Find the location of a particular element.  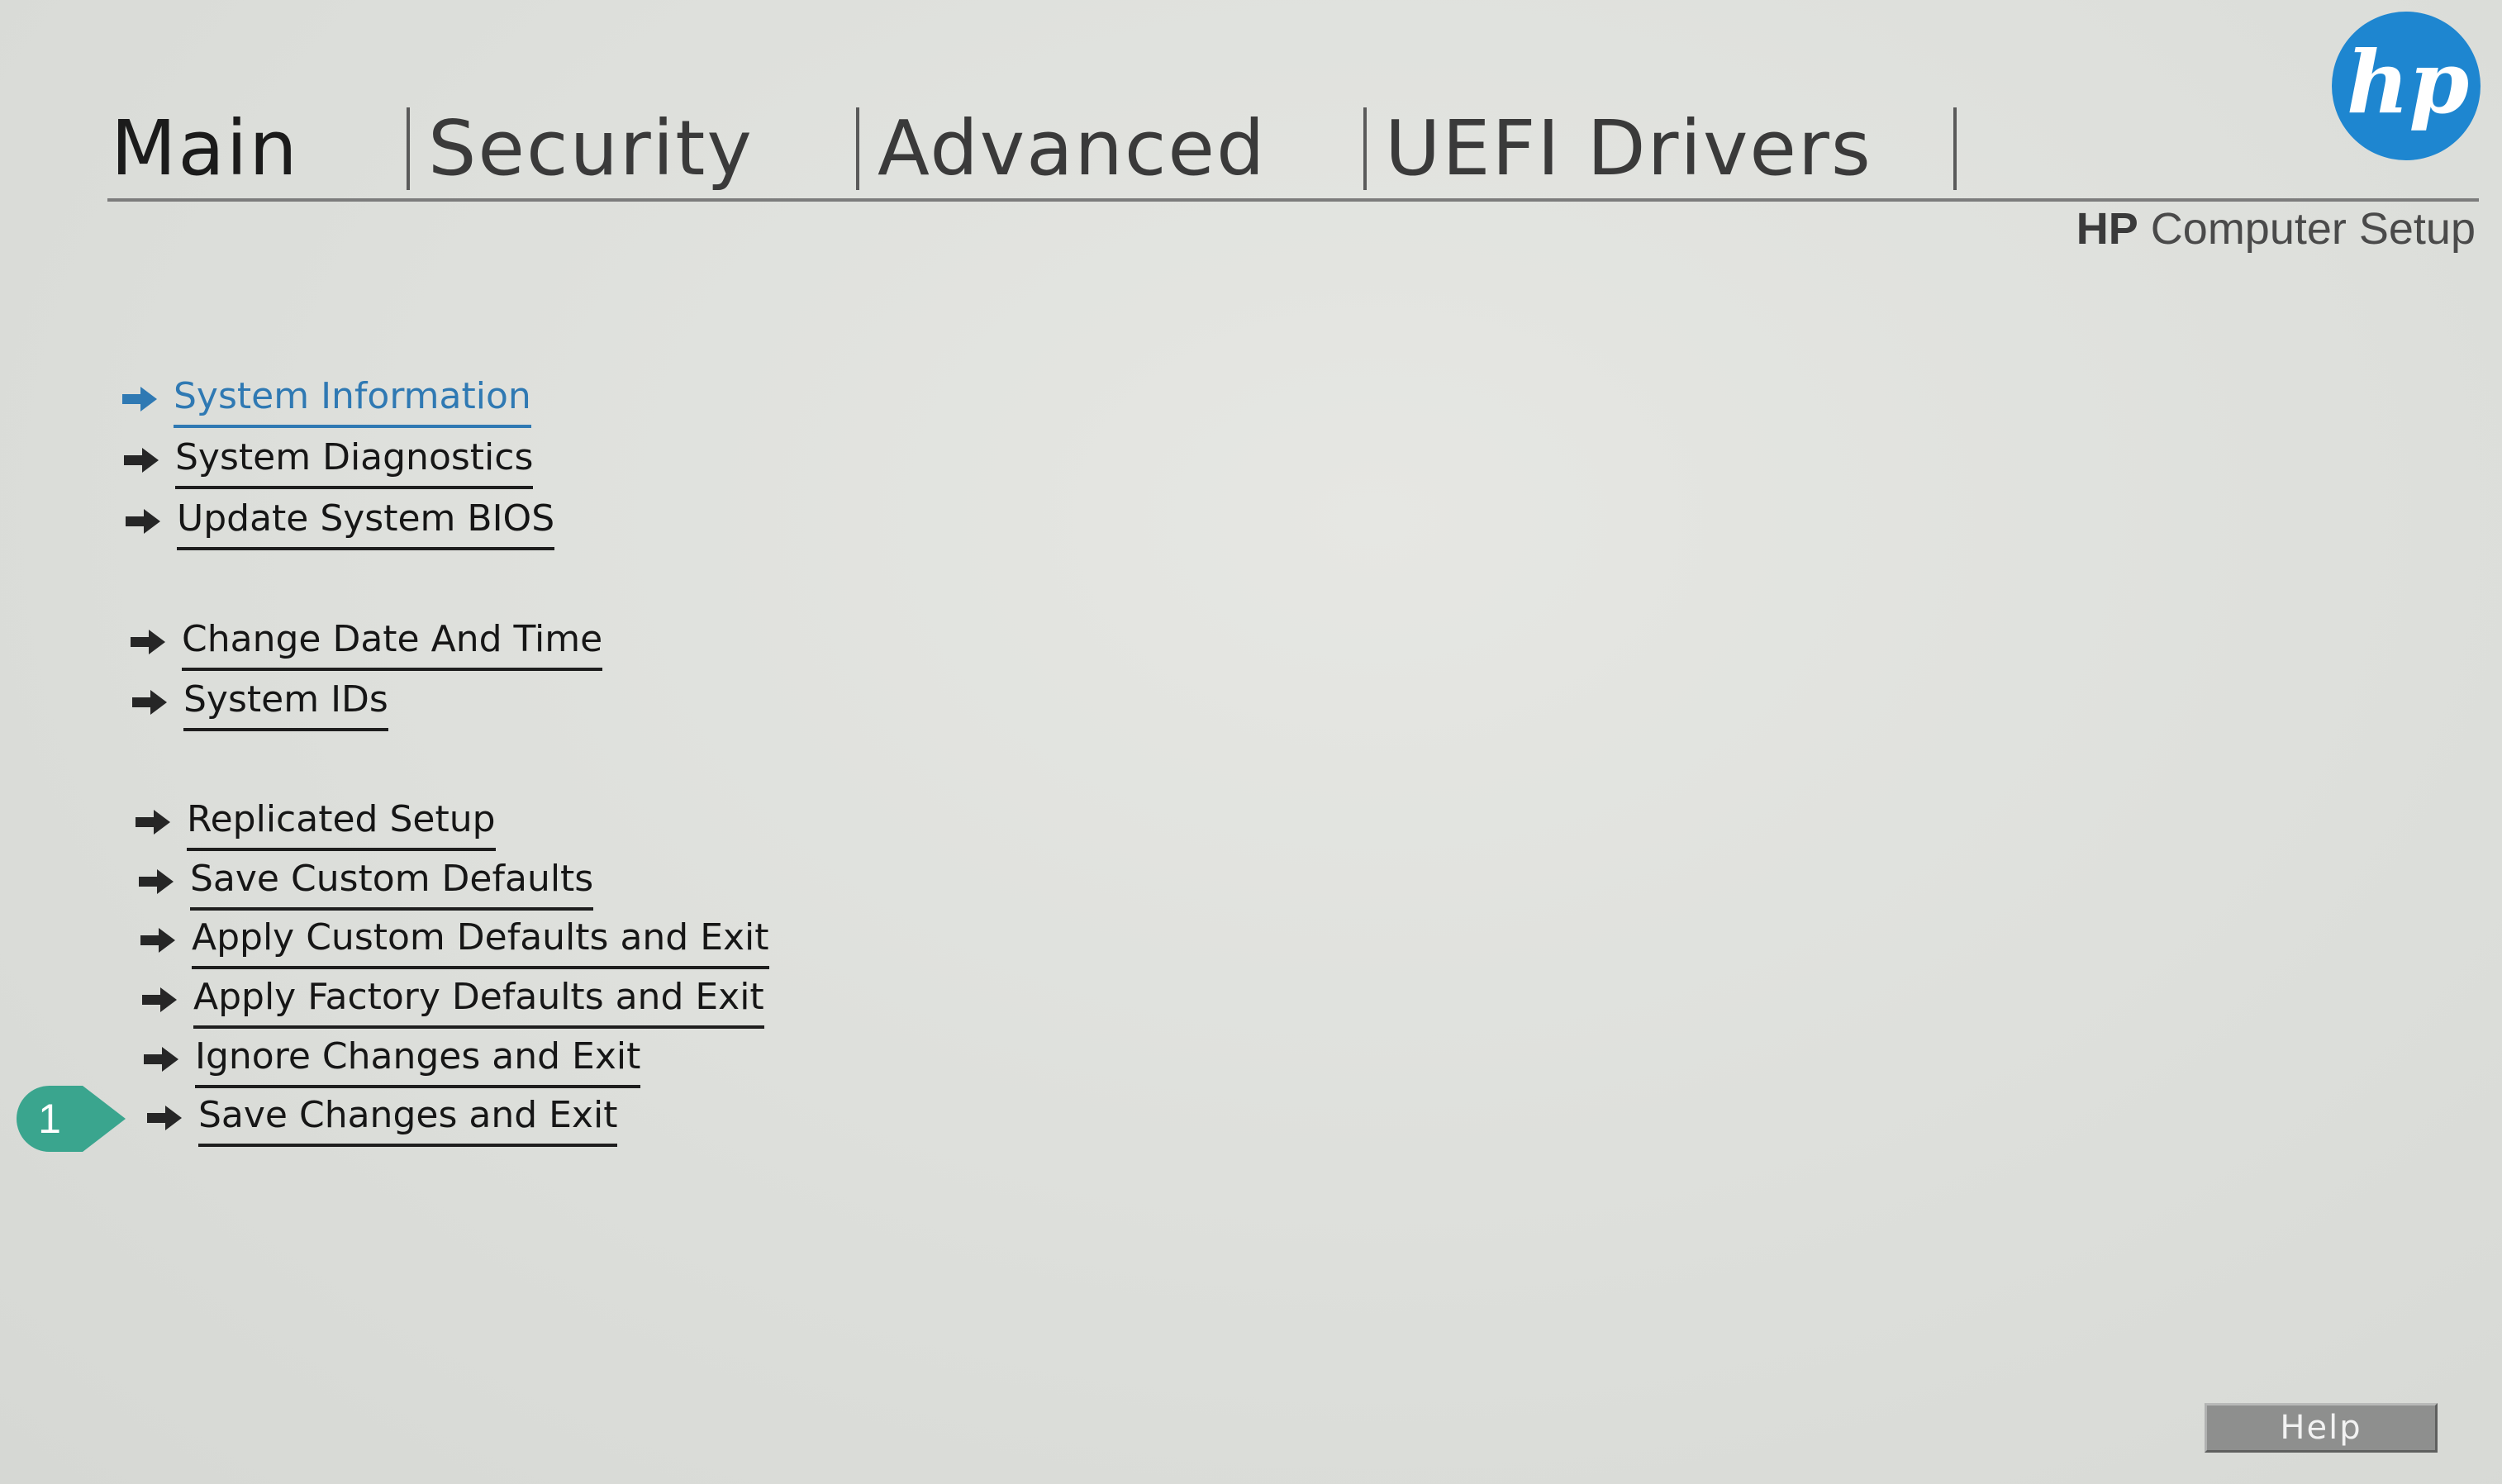

app-title: HP Computer Setup is located at coordinates (2276, 229).